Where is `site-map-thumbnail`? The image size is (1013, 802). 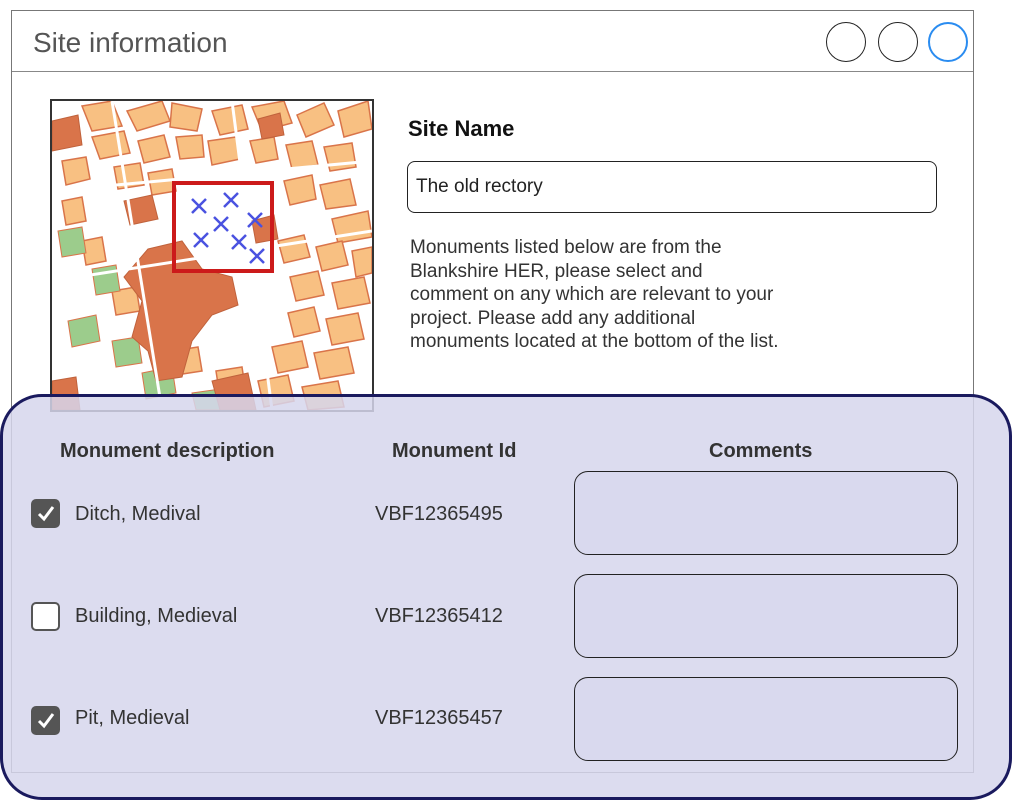 site-map-thumbnail is located at coordinates (212, 255).